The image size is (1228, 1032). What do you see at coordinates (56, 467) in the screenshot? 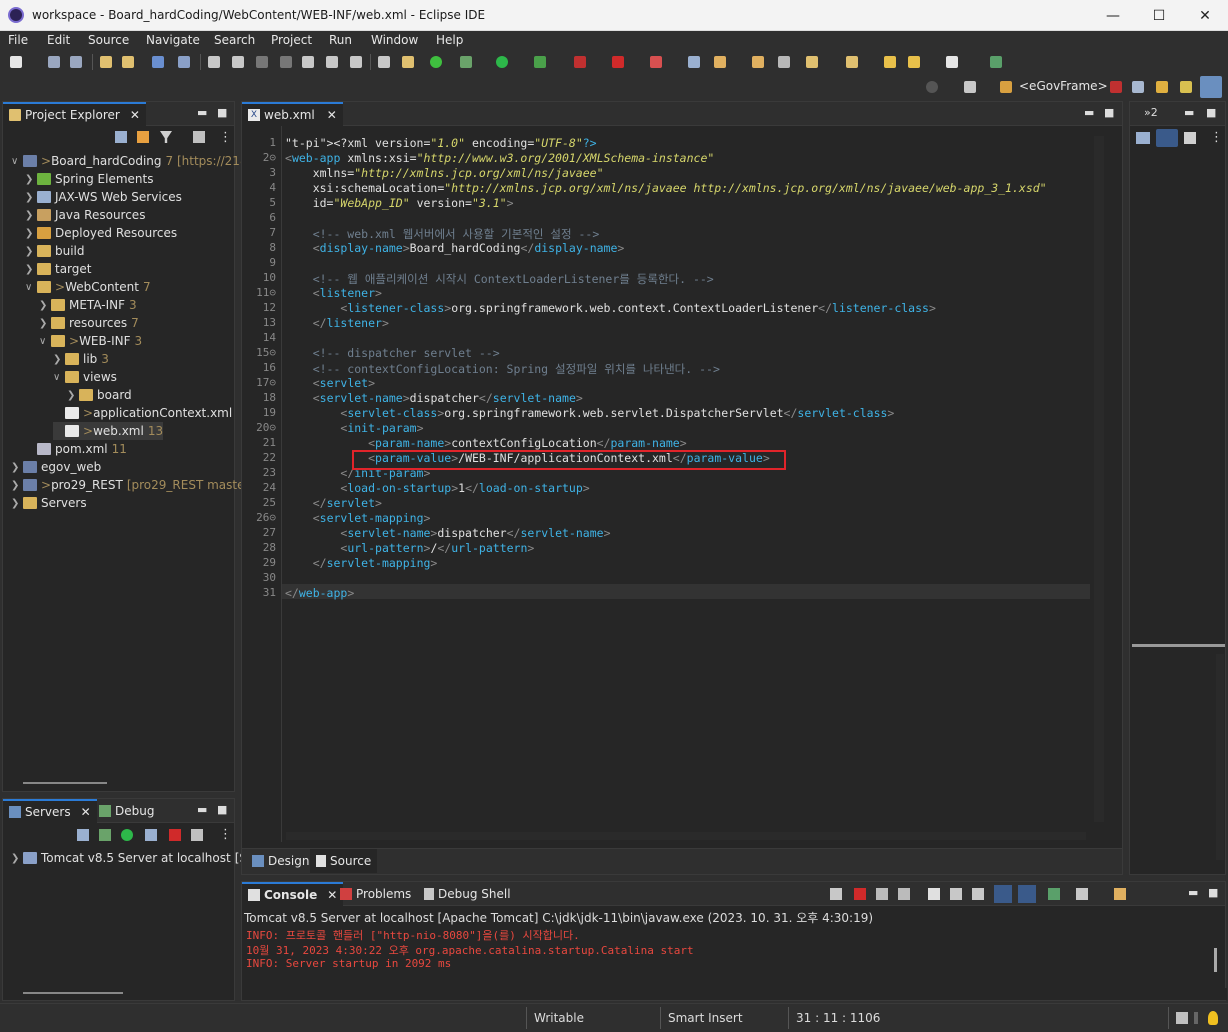
I see `tree-item: ❯ egov_web` at bounding box center [56, 467].